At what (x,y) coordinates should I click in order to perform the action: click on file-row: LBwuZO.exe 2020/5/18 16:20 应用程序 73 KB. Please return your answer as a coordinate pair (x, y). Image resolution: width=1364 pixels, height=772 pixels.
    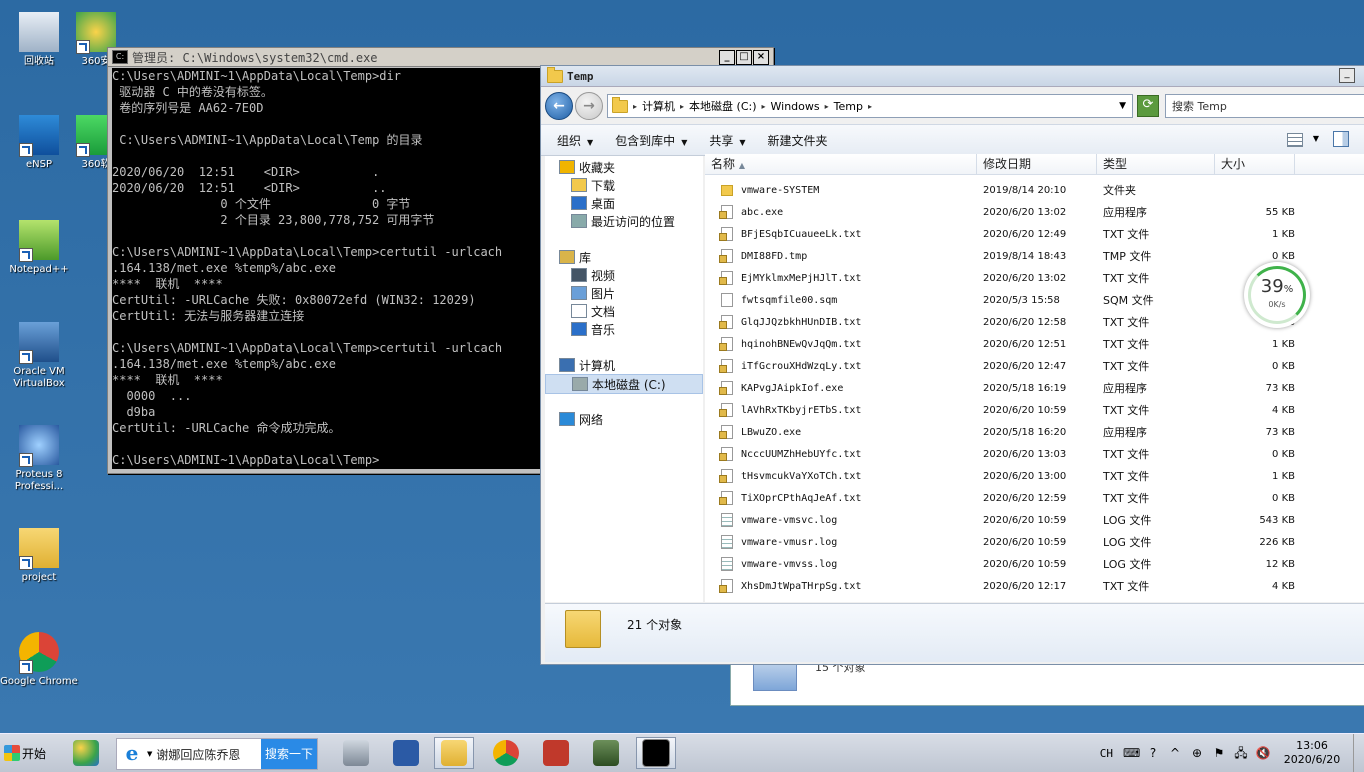
    Looking at the image, I should click on (1034, 432).